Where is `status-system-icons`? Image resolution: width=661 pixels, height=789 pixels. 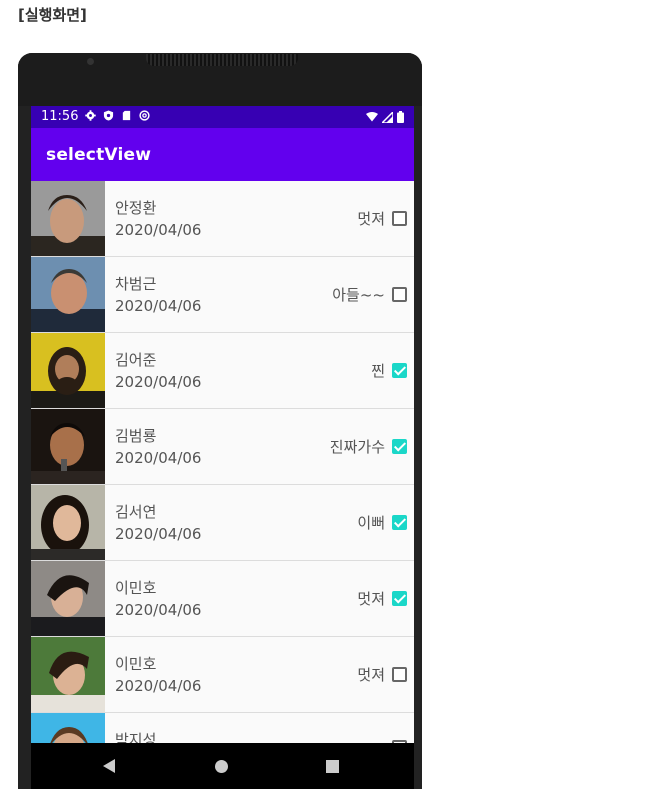 status-system-icons is located at coordinates (385, 117).